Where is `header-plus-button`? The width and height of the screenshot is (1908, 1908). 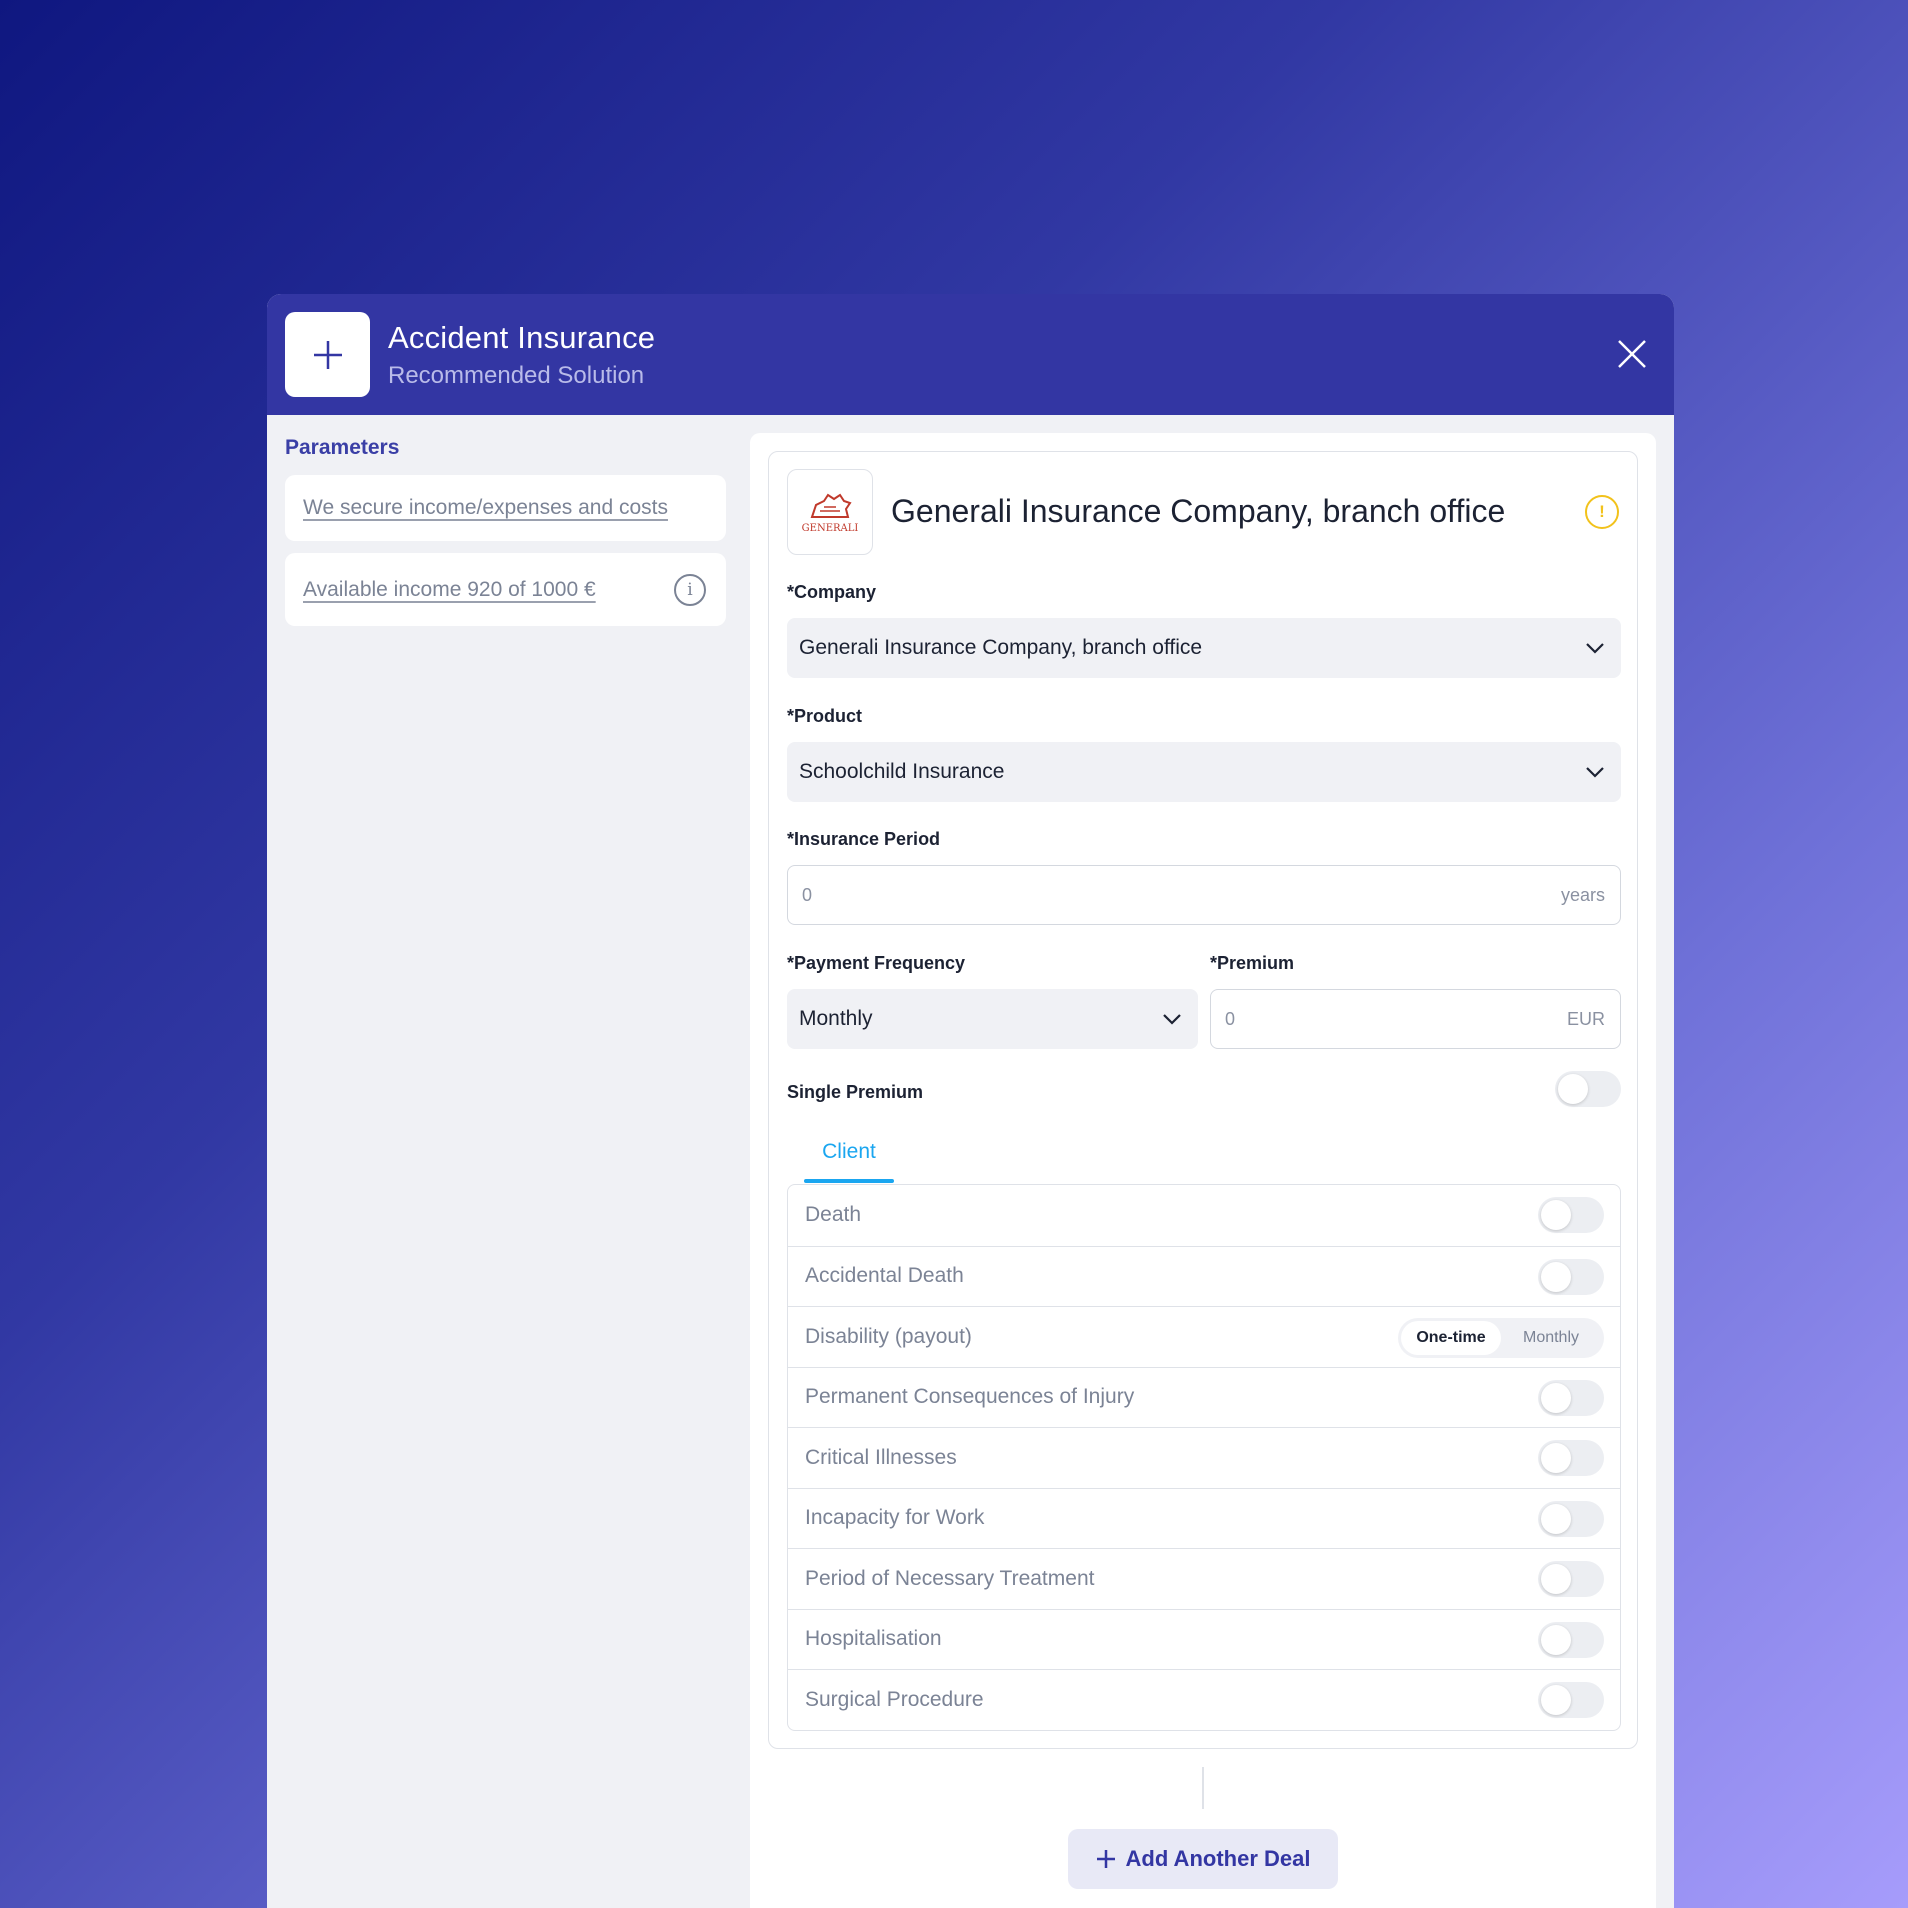
header-plus-button is located at coordinates (327, 354).